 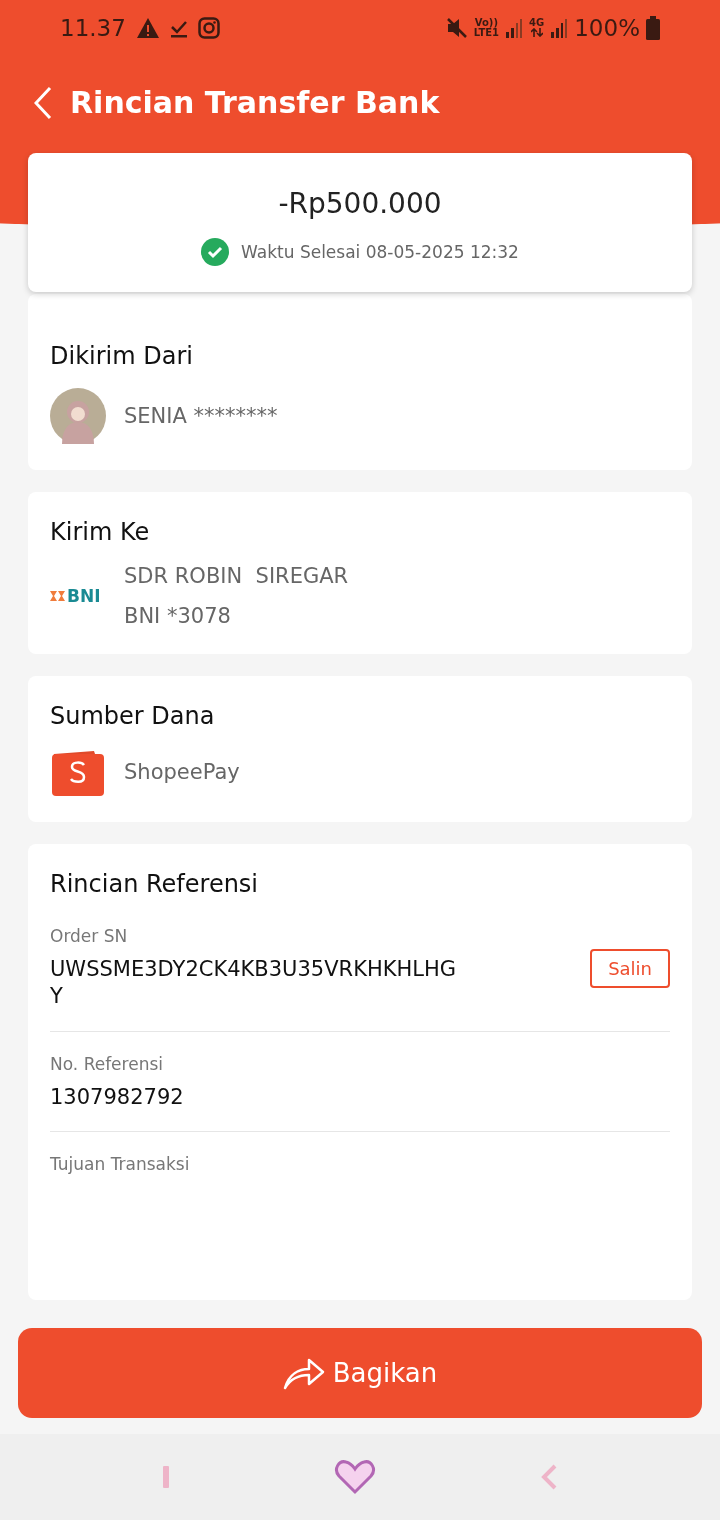 I want to click on lte-label: LTE1, so click(x=486, y=32).